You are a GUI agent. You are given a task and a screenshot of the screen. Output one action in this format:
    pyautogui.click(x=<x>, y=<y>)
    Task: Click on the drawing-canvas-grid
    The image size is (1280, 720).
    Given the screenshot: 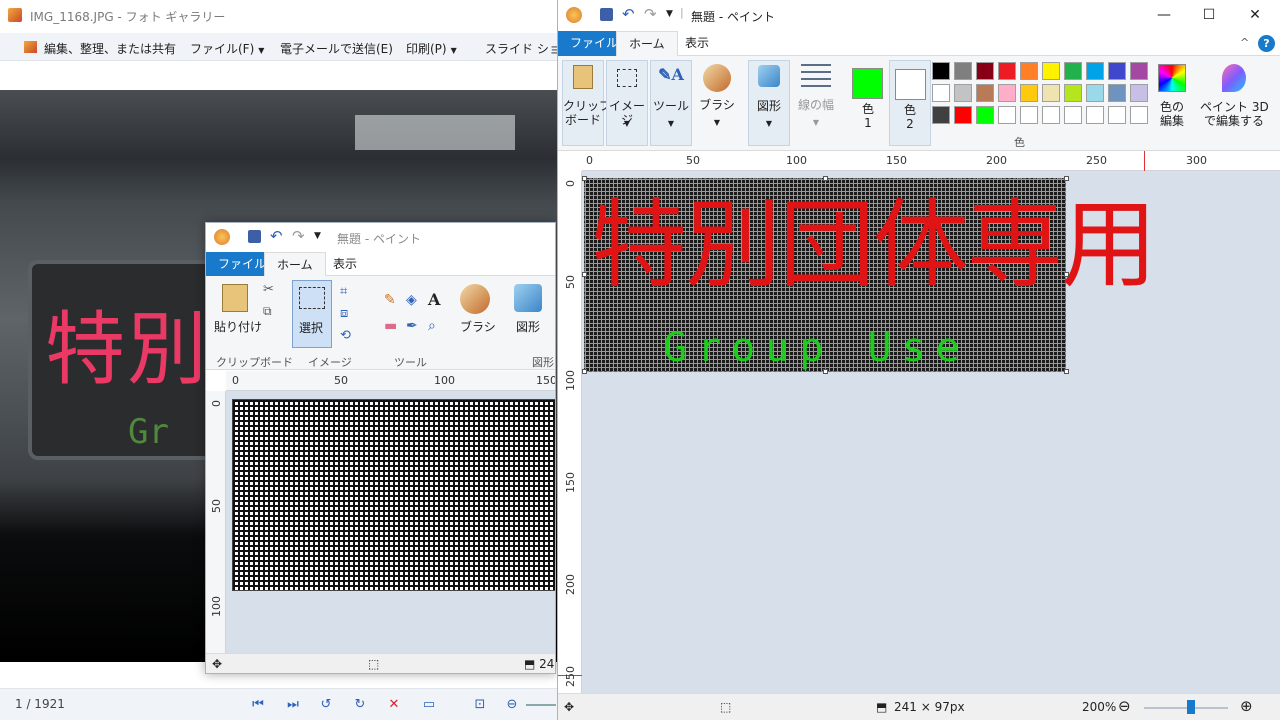 What is the action you would take?
    pyautogui.click(x=393, y=495)
    